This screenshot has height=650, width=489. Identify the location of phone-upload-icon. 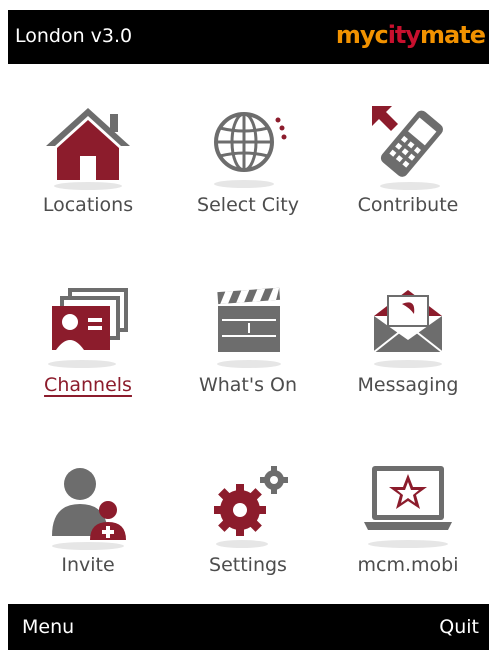
(408, 146).